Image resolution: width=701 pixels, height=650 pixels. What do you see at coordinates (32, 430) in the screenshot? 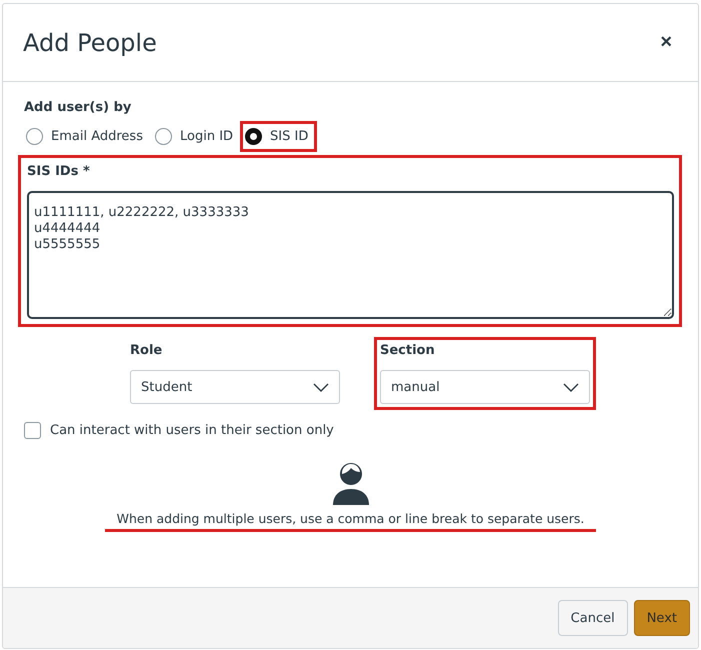
I see `checkbox` at bounding box center [32, 430].